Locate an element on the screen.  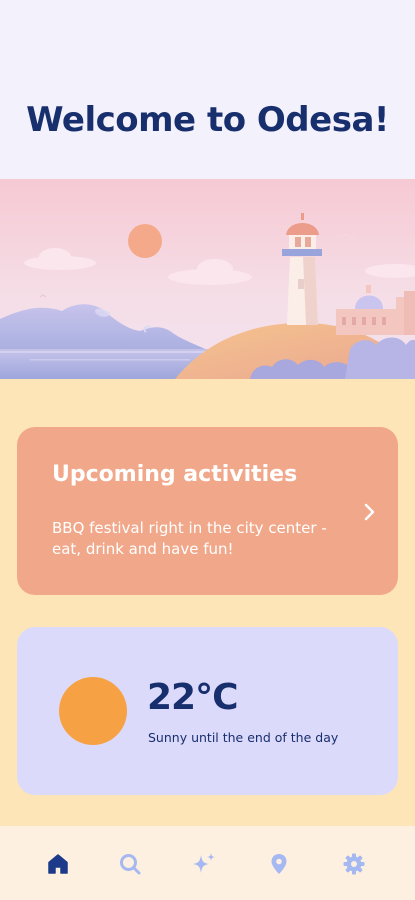
weather-description: Sunny until the end of the day is located at coordinates (243, 737).